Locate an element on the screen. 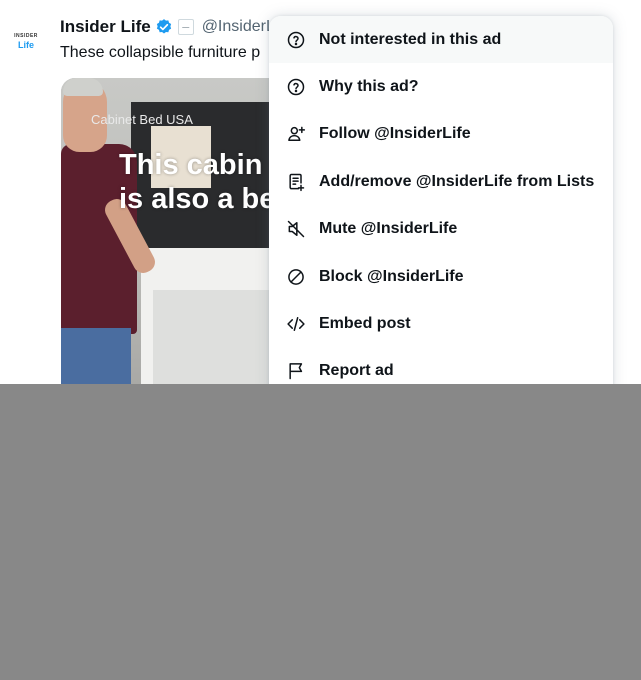  mute-icon is located at coordinates (296, 229).